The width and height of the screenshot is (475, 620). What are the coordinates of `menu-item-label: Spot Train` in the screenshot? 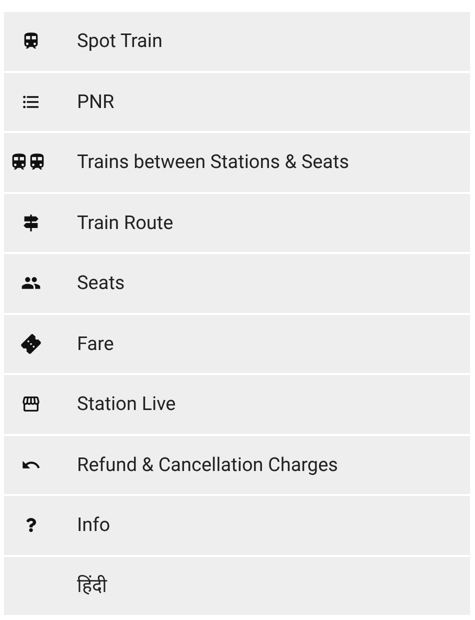 It's located at (119, 41).